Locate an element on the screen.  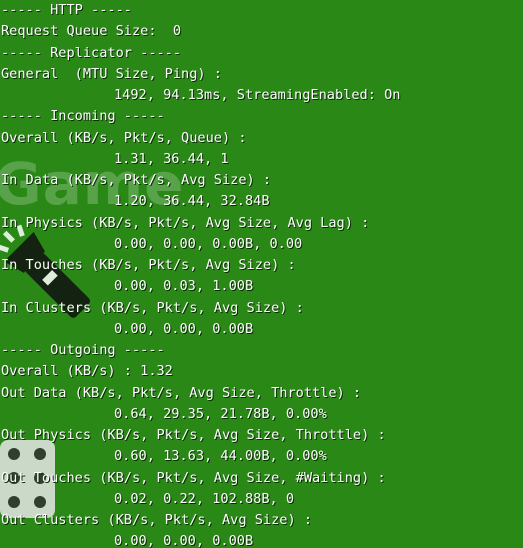
out-clusters-label: Out Clusters (KB/s, Pkt/s, Avg Size) : is located at coordinates (156, 520).